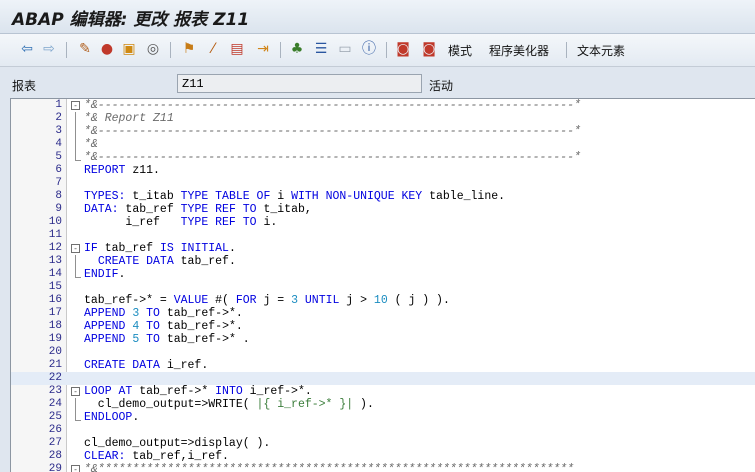 This screenshot has width=755, height=472. What do you see at coordinates (601, 50) in the screenshot?
I see `text-elements-button: 文本元素` at bounding box center [601, 50].